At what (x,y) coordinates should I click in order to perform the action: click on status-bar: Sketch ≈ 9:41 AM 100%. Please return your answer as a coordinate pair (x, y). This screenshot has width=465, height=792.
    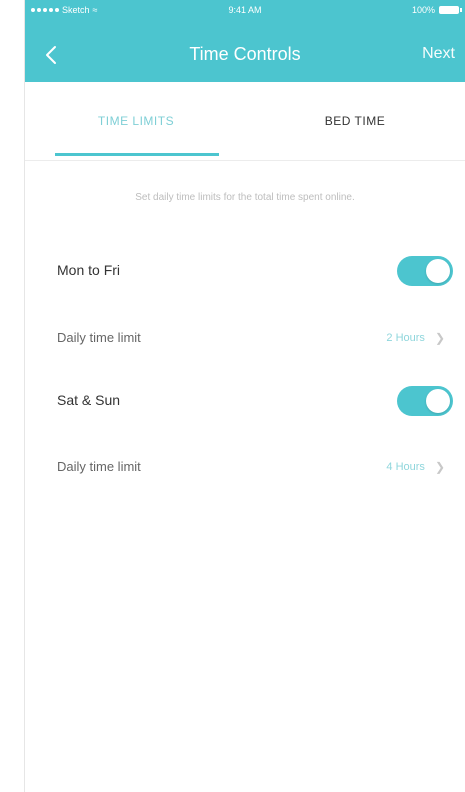
    Looking at the image, I should click on (245, 11).